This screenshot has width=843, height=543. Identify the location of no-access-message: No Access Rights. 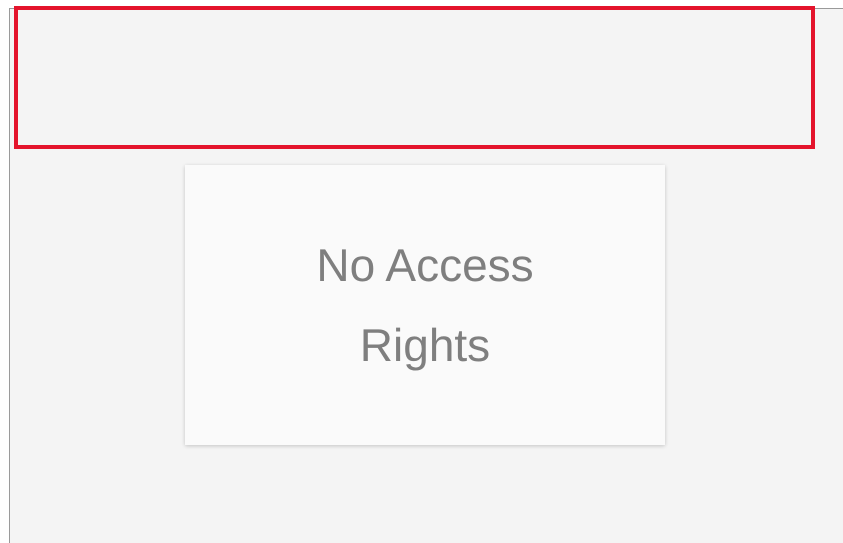
(425, 305).